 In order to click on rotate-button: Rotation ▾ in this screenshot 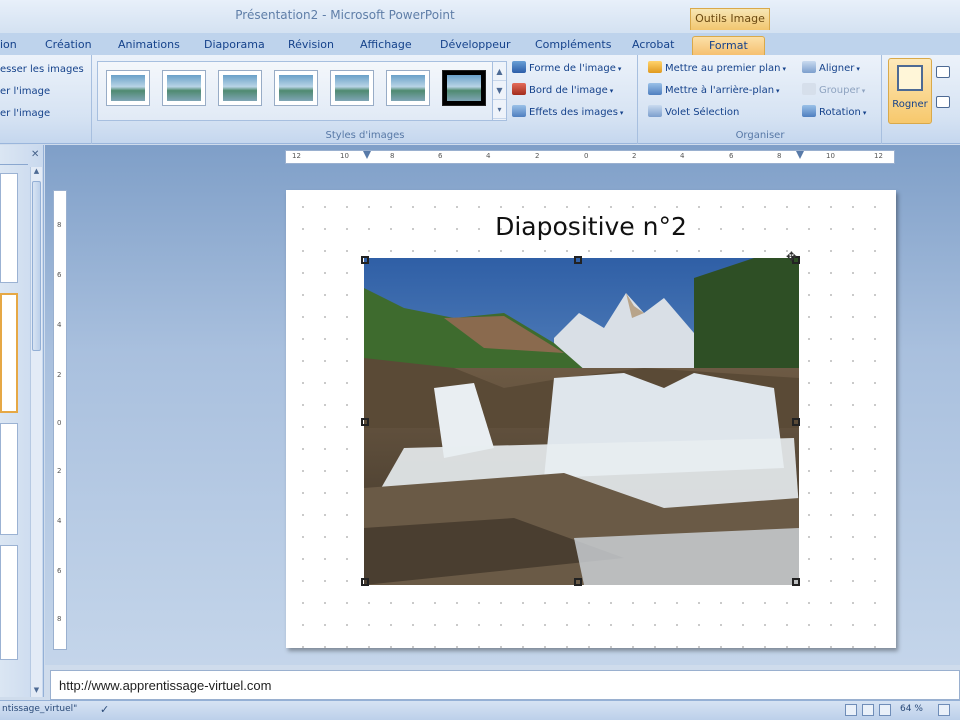, I will do `click(834, 113)`.